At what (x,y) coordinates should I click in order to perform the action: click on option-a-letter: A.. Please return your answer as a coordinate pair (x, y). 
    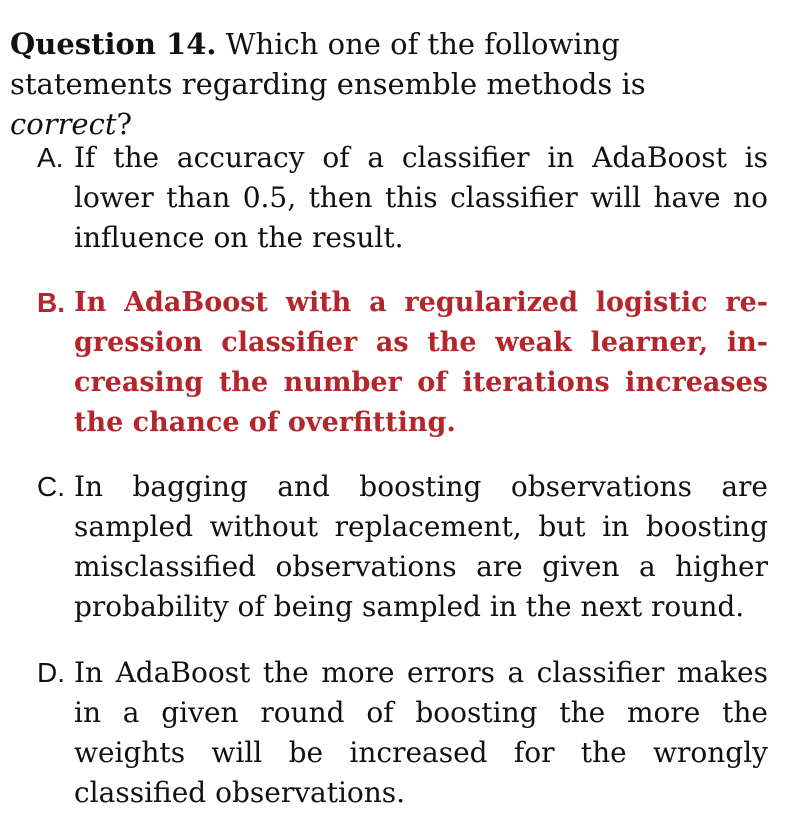
    Looking at the image, I should click on (50, 157).